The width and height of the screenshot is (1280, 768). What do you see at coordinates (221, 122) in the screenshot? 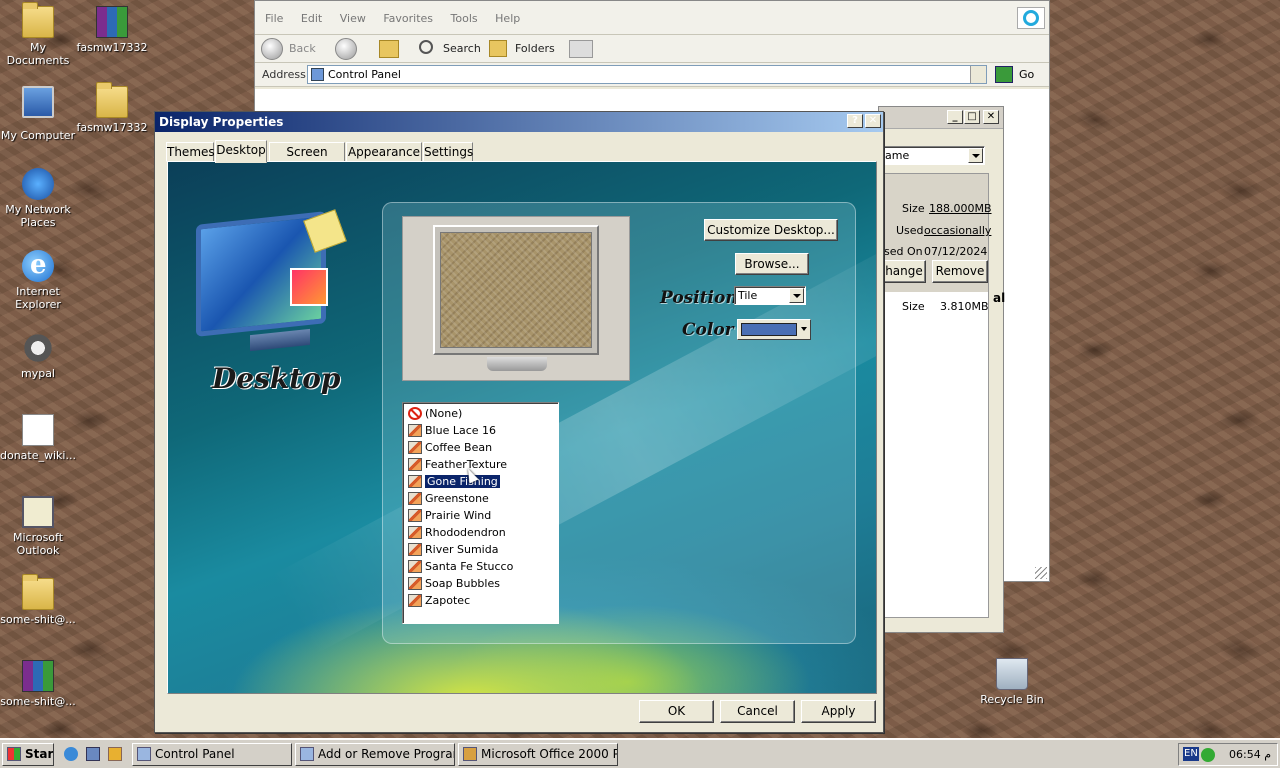
I see `dialog-title: Display Properties` at bounding box center [221, 122].